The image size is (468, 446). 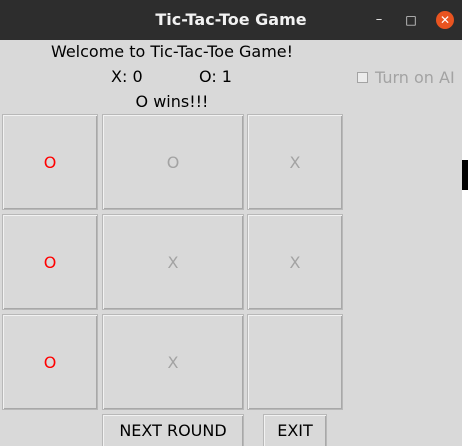 I want to click on ai-toggle-checkbox: Turn on AI, so click(x=406, y=77).